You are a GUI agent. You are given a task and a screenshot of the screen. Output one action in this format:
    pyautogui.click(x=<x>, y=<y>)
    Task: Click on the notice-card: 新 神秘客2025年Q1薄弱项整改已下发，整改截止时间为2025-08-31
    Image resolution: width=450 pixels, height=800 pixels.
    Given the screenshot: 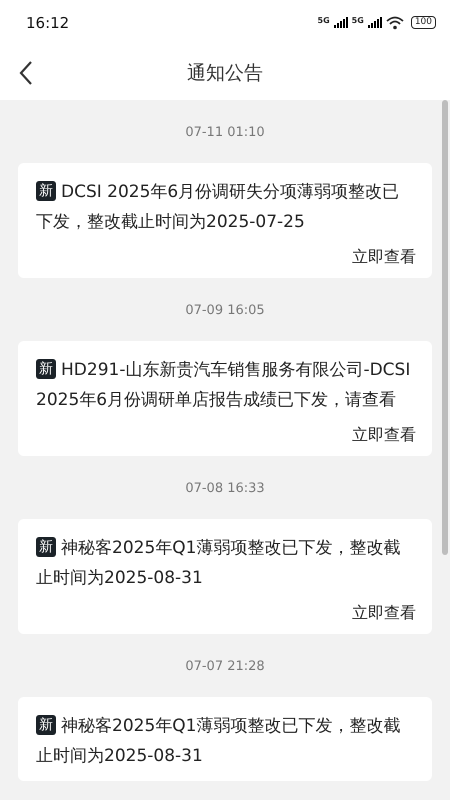 What is the action you would take?
    pyautogui.click(x=225, y=739)
    